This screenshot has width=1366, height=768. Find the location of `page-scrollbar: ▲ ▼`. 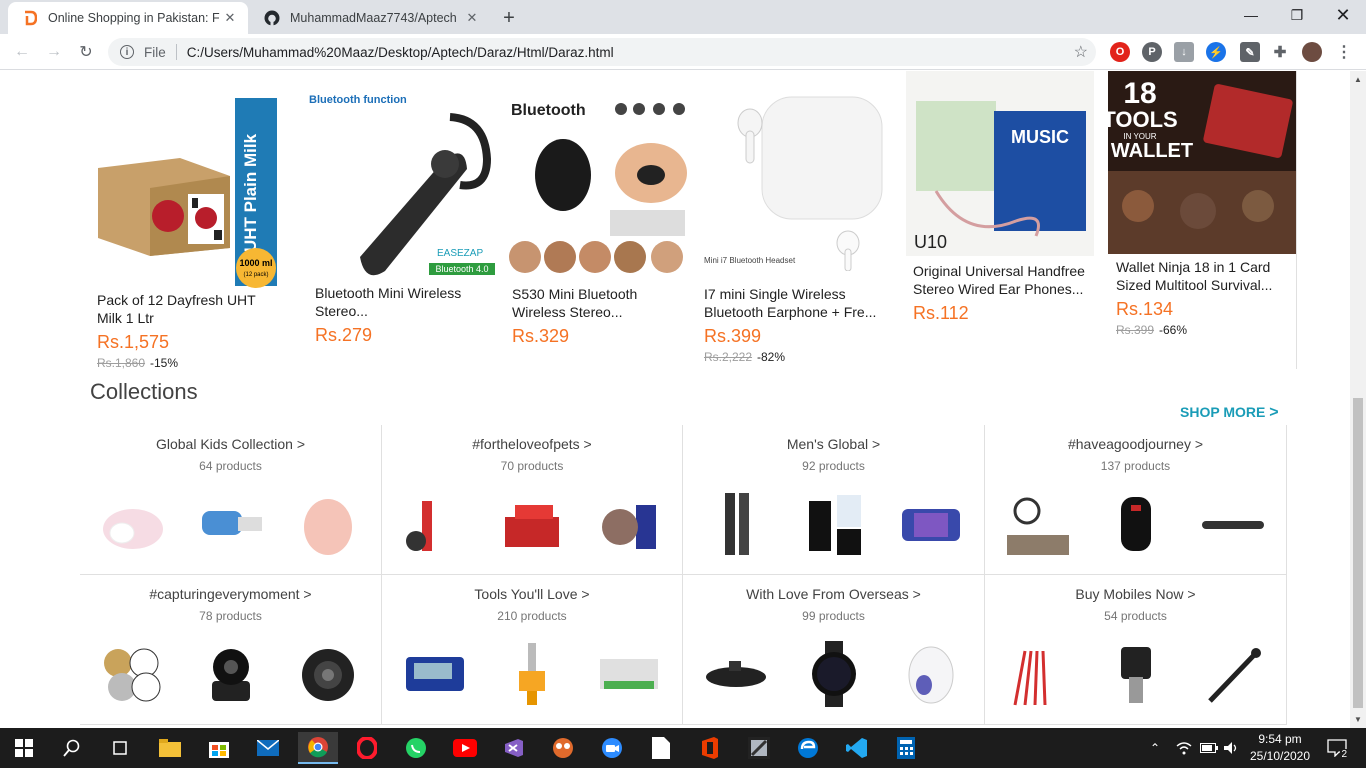

page-scrollbar: ▲ ▼ is located at coordinates (1358, 399).